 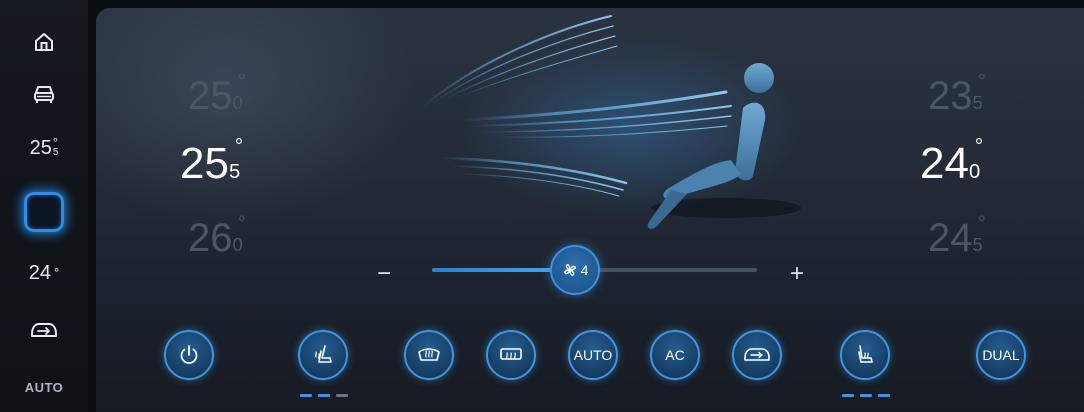 I want to click on left-temp-upper: 250 °, so click(x=217, y=95).